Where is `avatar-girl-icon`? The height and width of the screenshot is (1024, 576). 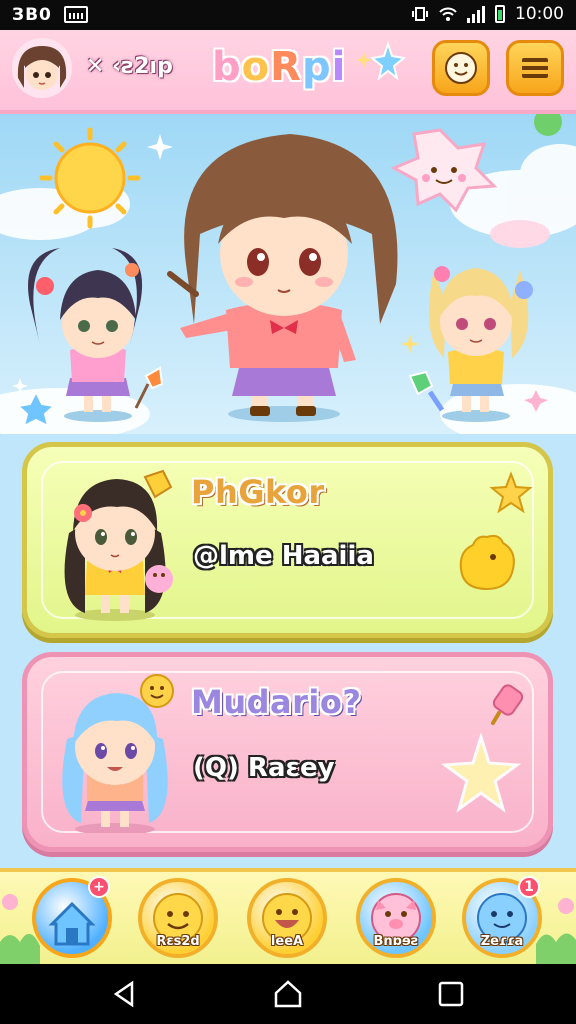 avatar-girl-icon is located at coordinates (42, 68).